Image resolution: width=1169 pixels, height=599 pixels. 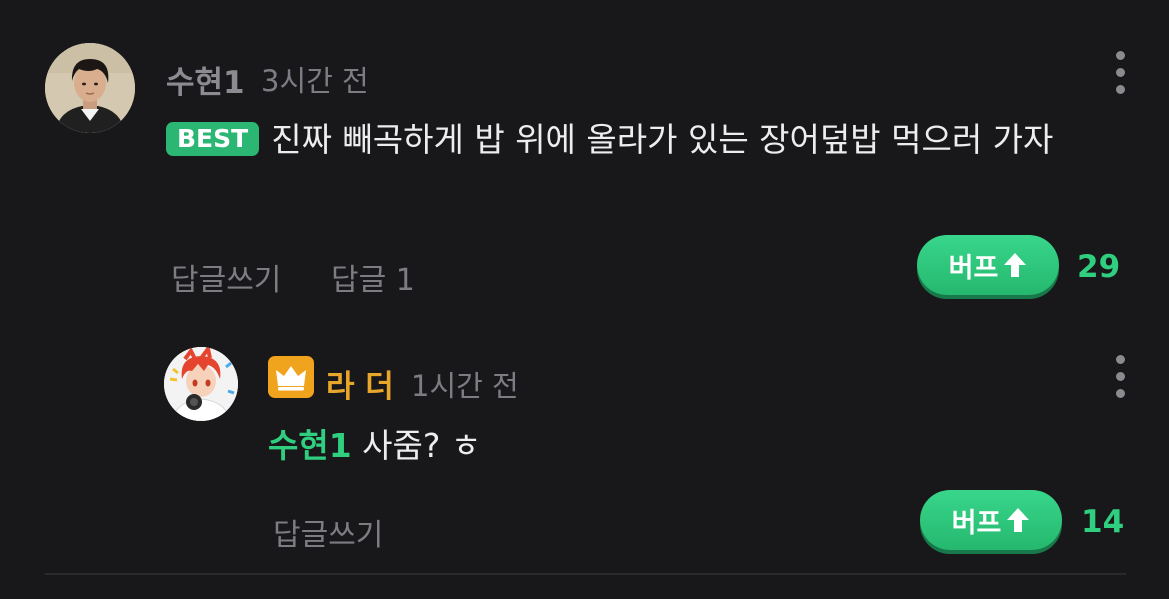 What do you see at coordinates (1103, 522) in the screenshot?
I see `buff-count: 14` at bounding box center [1103, 522].